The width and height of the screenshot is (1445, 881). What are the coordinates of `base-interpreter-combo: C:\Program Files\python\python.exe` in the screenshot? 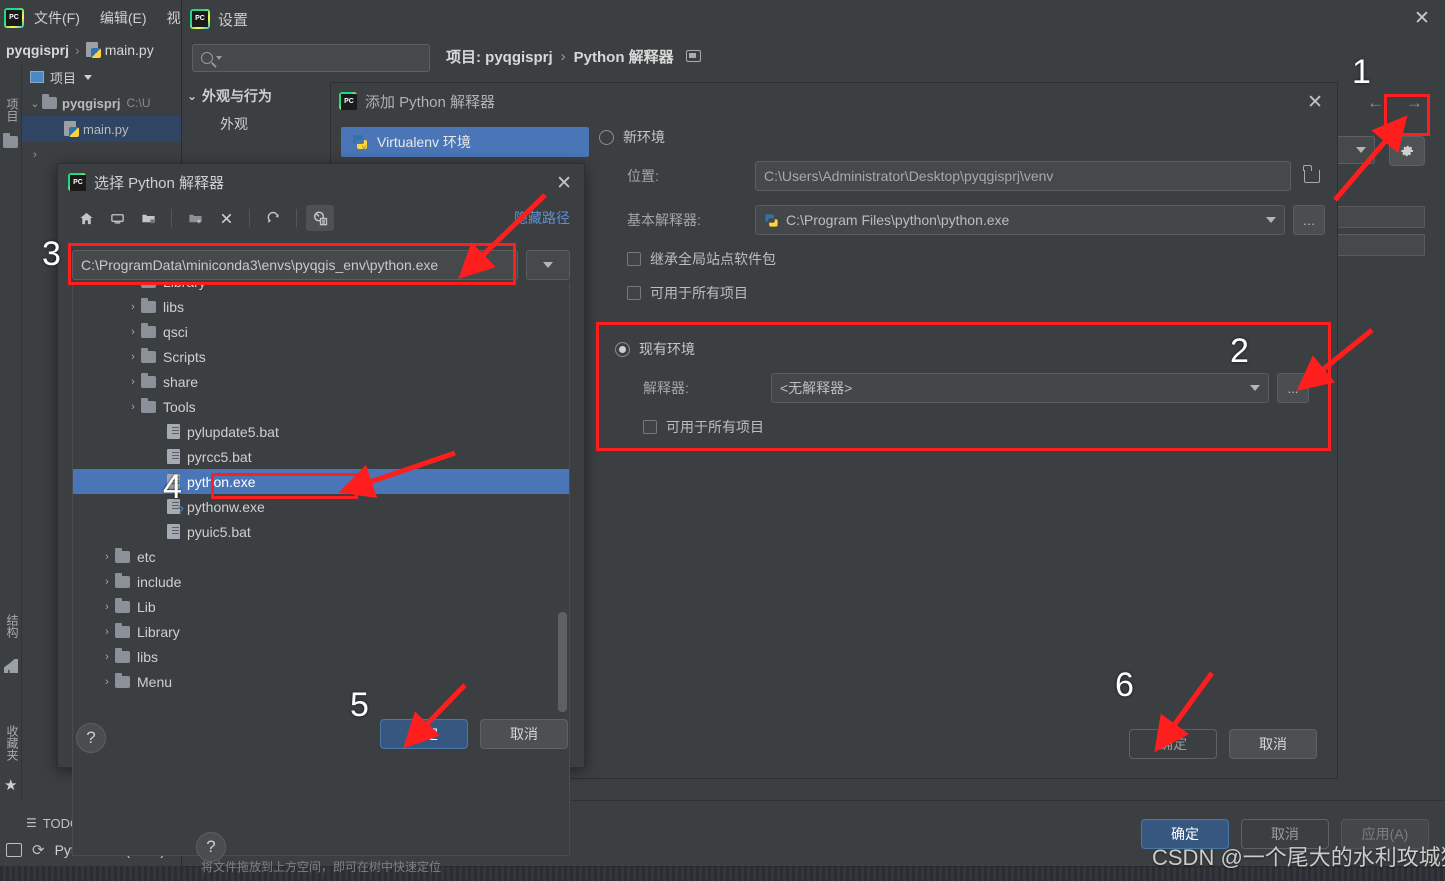 It's located at (1020, 220).